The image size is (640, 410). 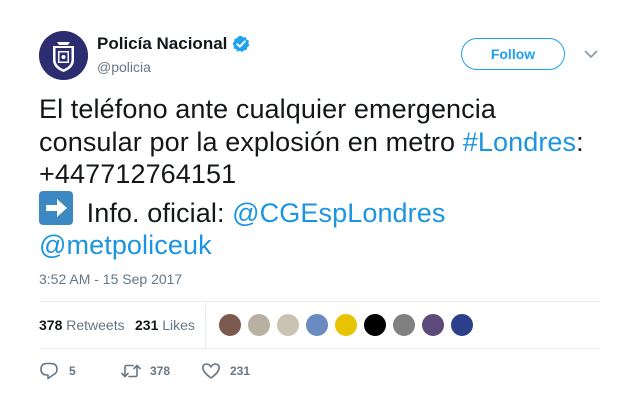 What do you see at coordinates (591, 54) in the screenshot?
I see `chevron-down-icon` at bounding box center [591, 54].